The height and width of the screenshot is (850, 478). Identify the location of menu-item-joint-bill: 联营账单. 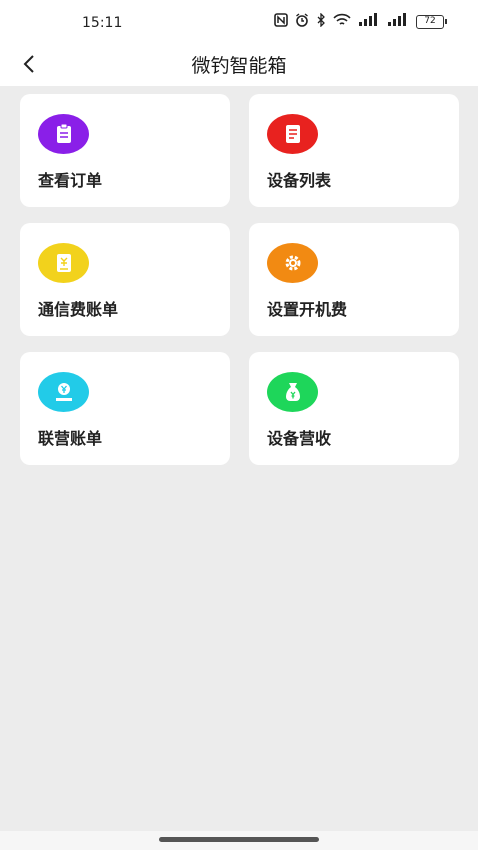
(125, 408).